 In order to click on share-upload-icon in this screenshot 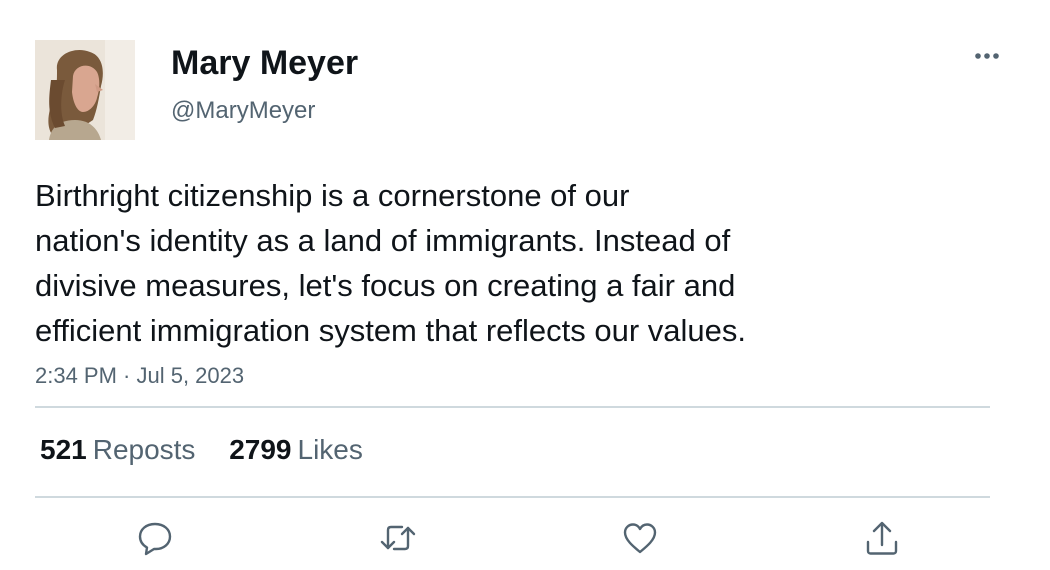, I will do `click(882, 538)`.